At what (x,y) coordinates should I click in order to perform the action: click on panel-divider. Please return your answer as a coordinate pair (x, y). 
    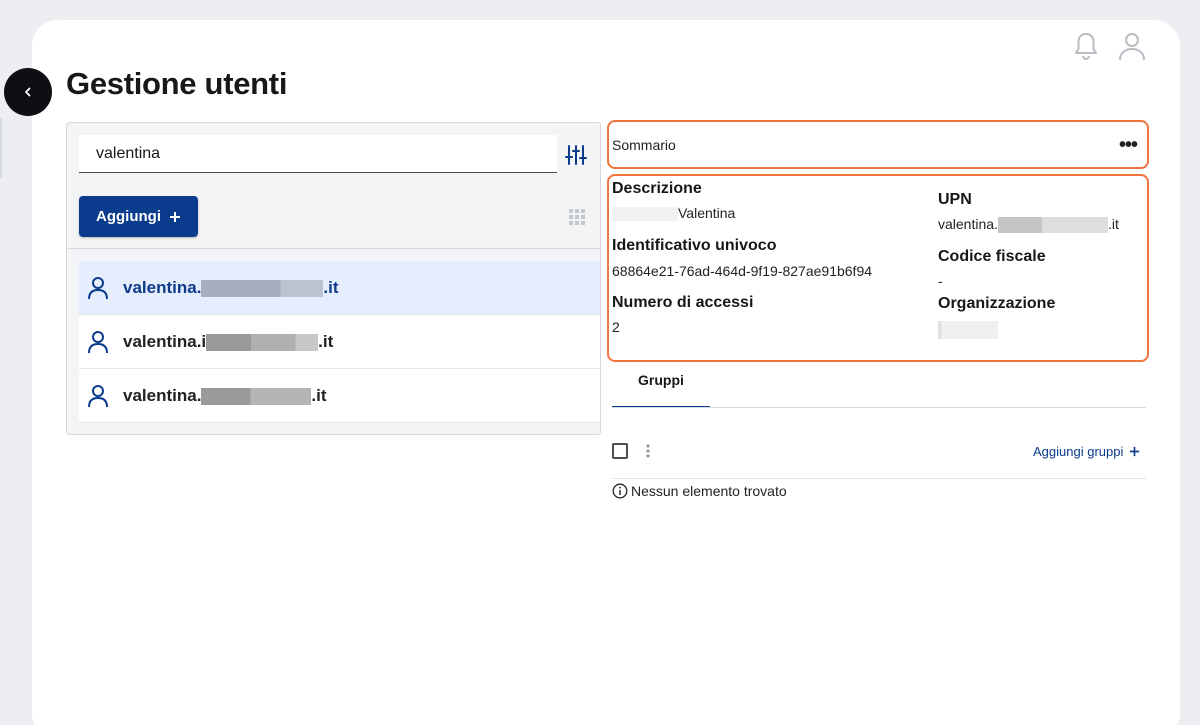
    Looking at the image, I should click on (333, 248).